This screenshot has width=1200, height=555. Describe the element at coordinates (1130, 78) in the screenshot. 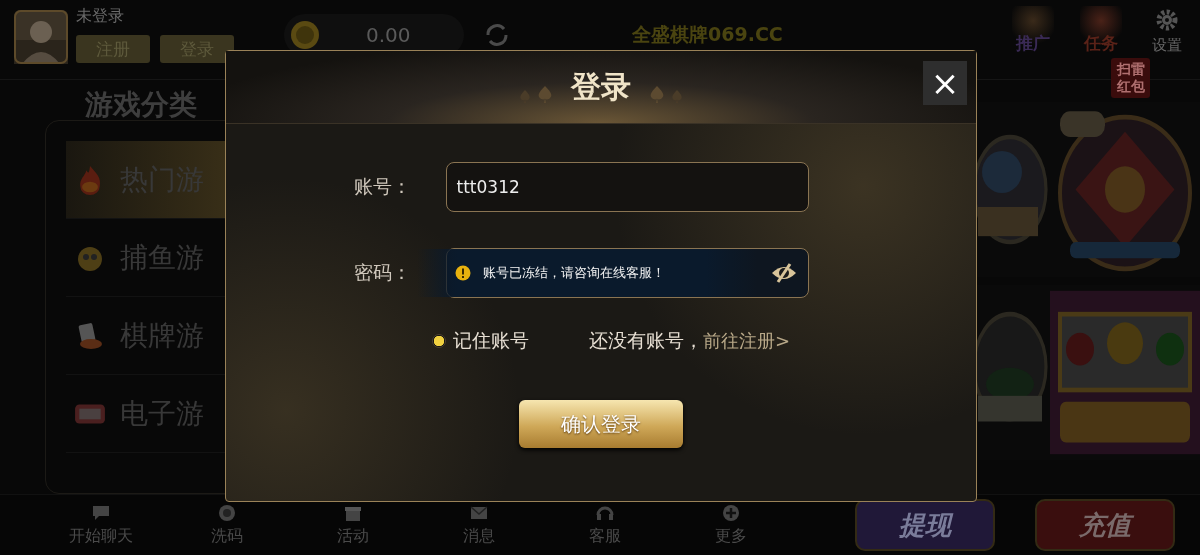

I see `promo-badge: 扫雷红包` at that location.